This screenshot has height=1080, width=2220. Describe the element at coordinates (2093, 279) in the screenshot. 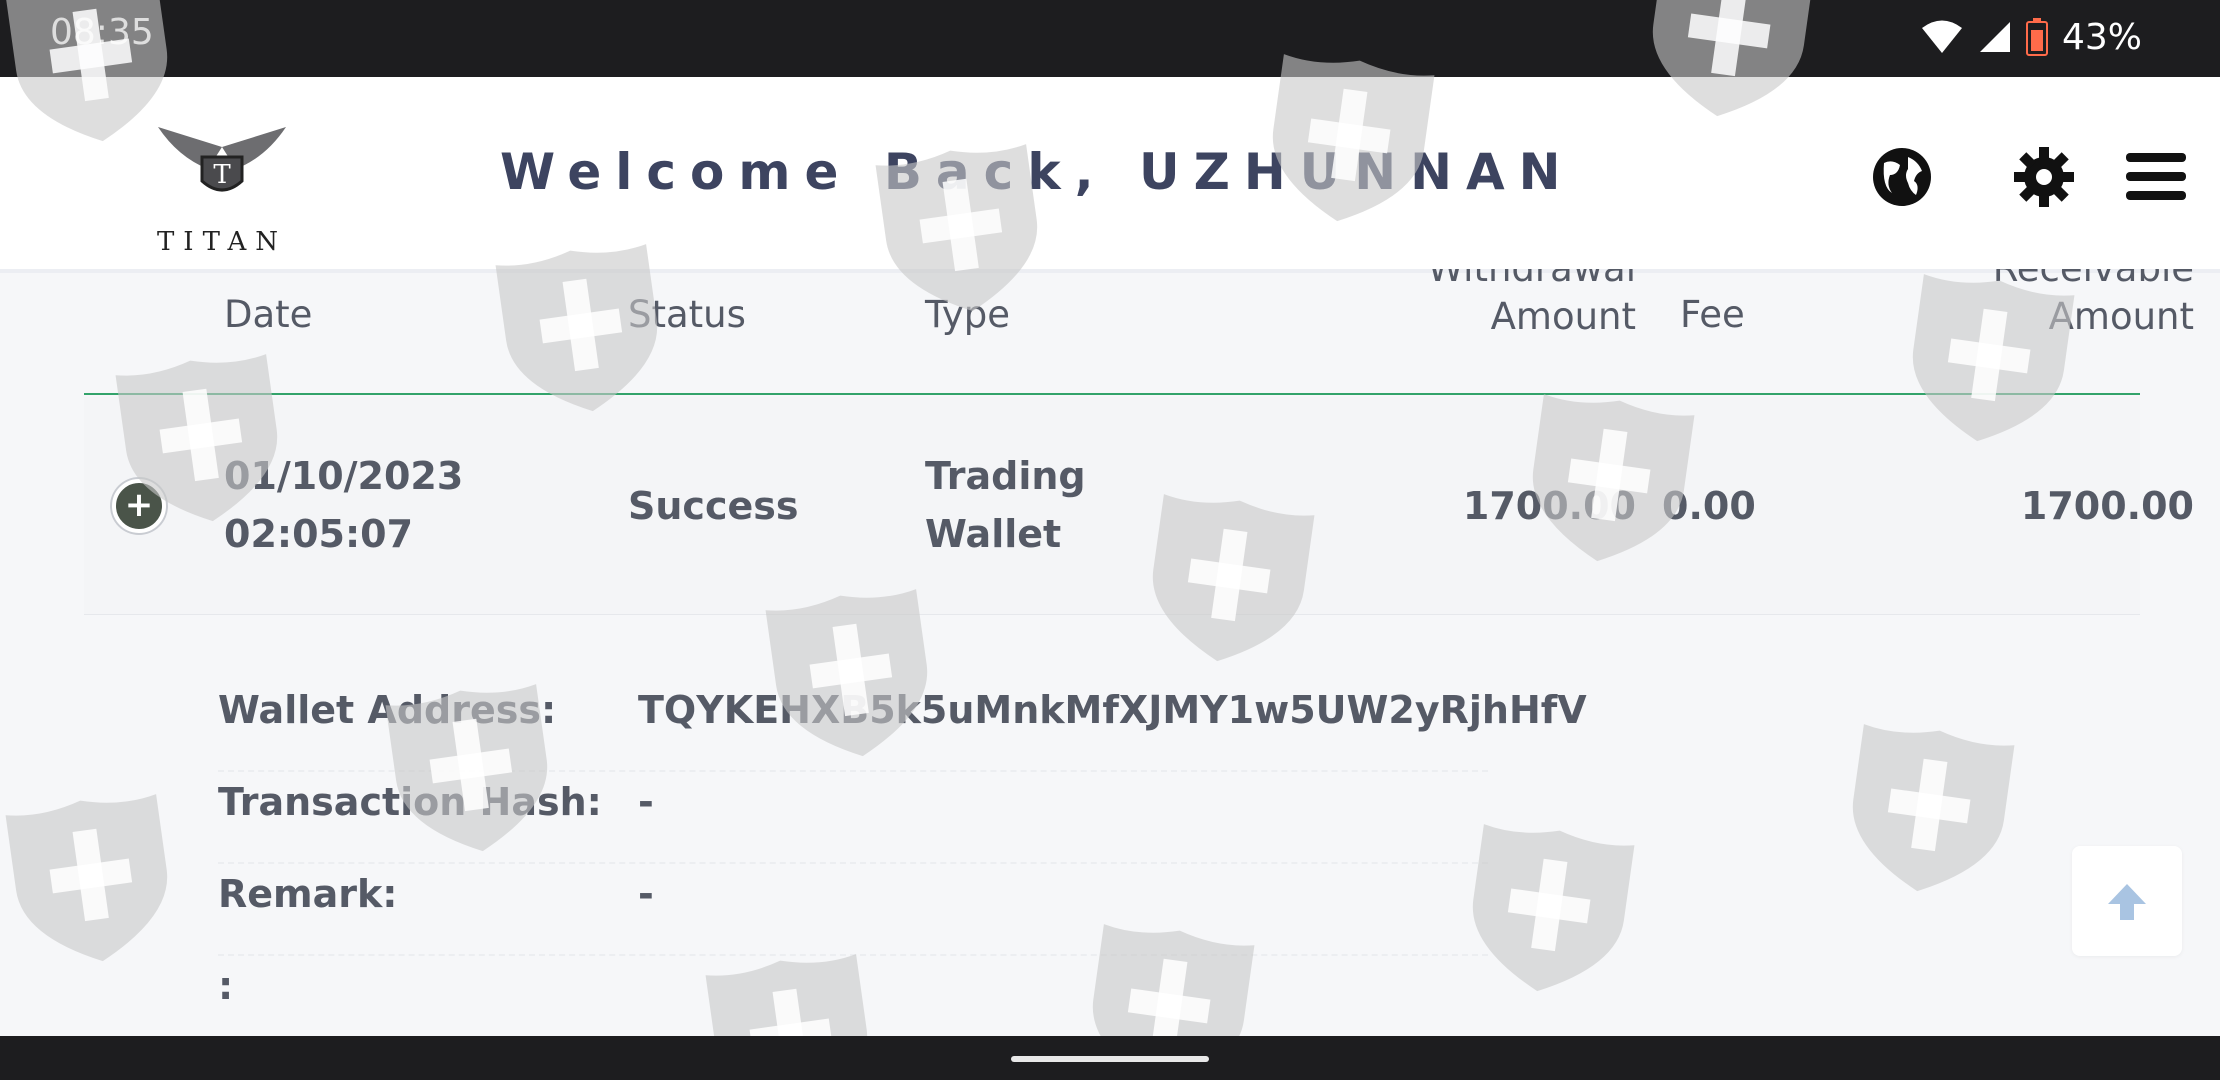

I see `col-receivable-top: Receivable` at that location.